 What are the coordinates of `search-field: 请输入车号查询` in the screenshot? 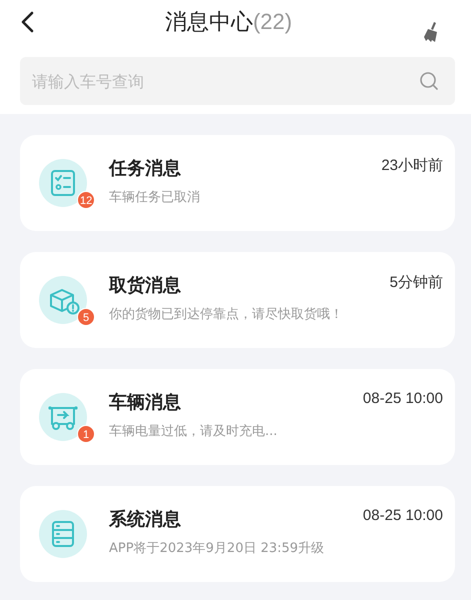 It's located at (237, 81).